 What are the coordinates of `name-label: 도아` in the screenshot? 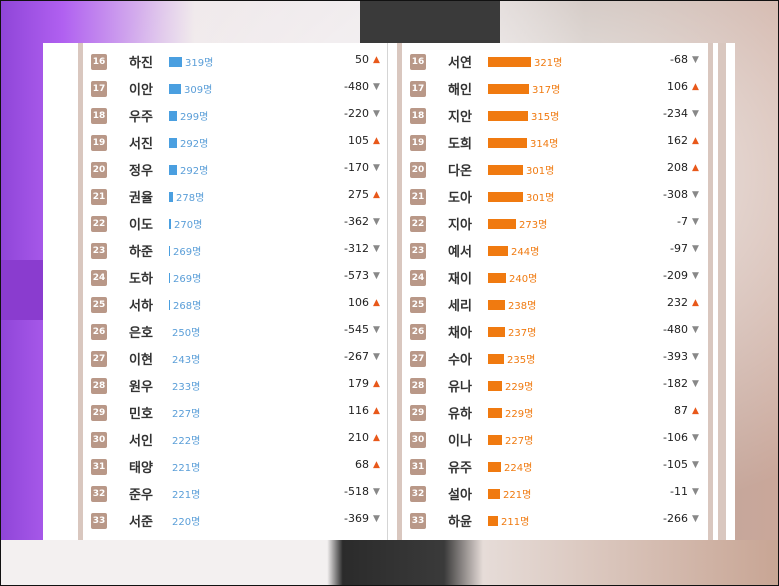 It's located at (460, 196).